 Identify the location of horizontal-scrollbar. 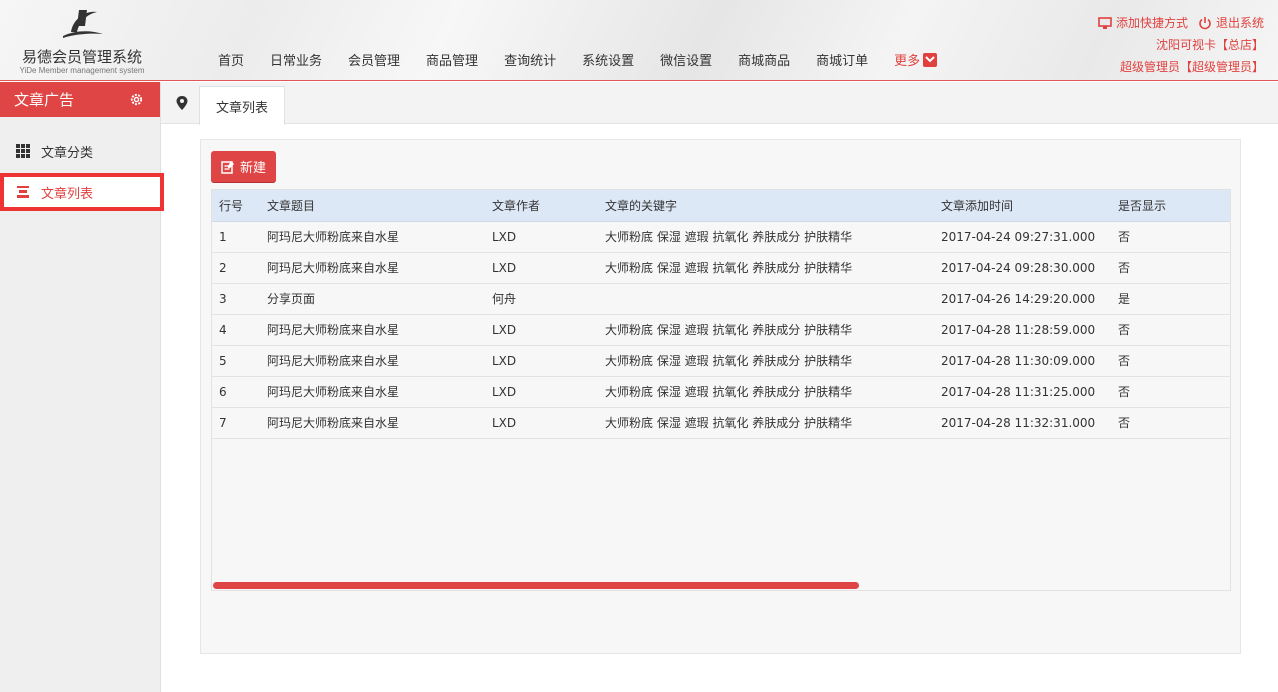
(536, 585).